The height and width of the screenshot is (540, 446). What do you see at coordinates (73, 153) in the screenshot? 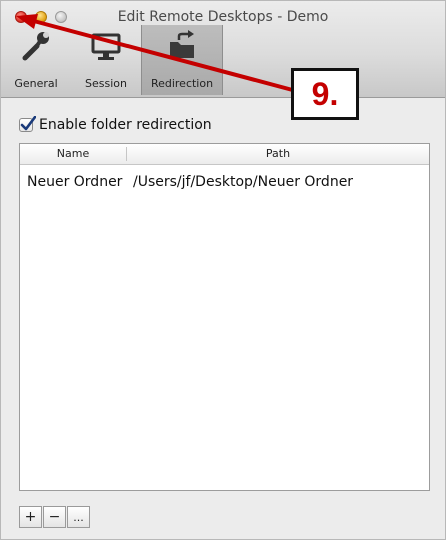
I see `column-header-name: Name` at bounding box center [73, 153].